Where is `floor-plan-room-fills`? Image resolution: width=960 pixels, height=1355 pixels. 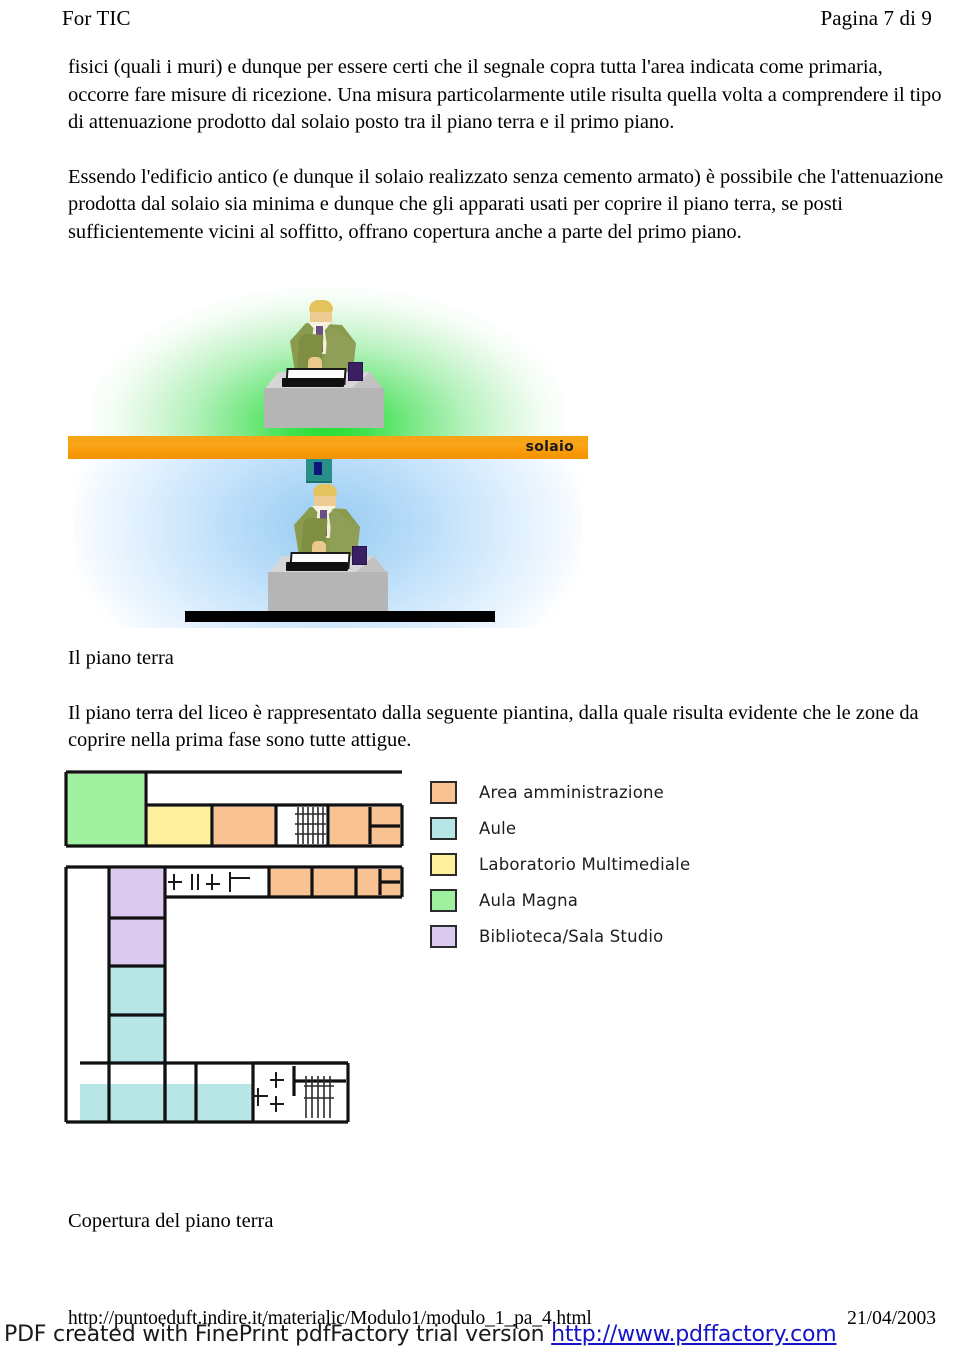 floor-plan-room-fills is located at coordinates (234, 948).